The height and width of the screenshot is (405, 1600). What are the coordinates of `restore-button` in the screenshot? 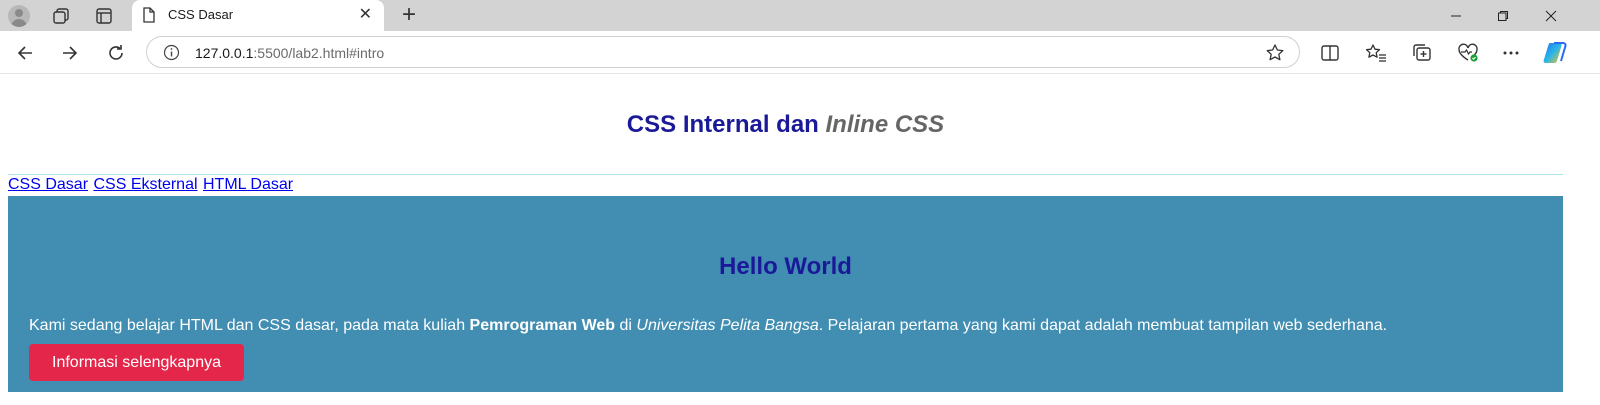 It's located at (1503, 15).